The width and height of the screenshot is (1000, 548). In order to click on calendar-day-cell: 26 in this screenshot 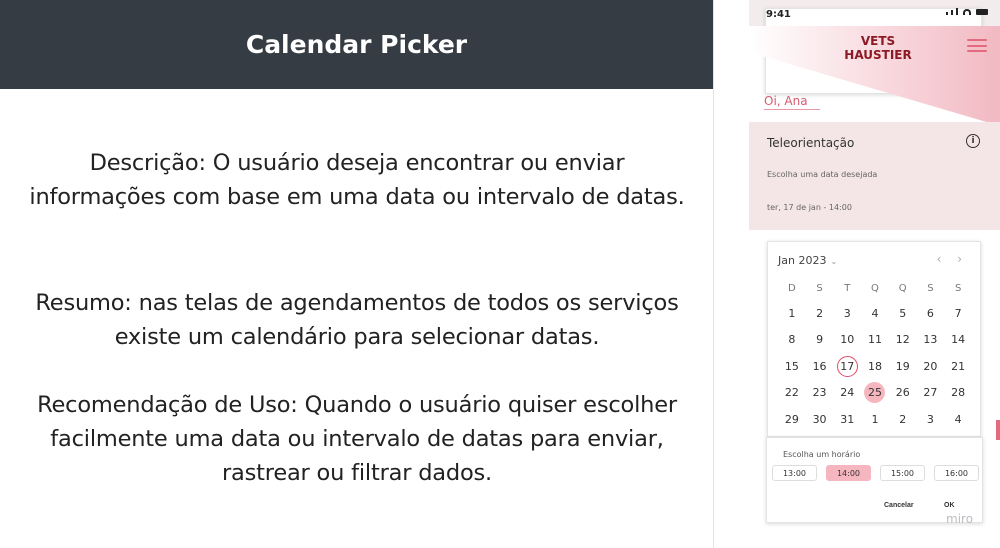, I will do `click(903, 393)`.